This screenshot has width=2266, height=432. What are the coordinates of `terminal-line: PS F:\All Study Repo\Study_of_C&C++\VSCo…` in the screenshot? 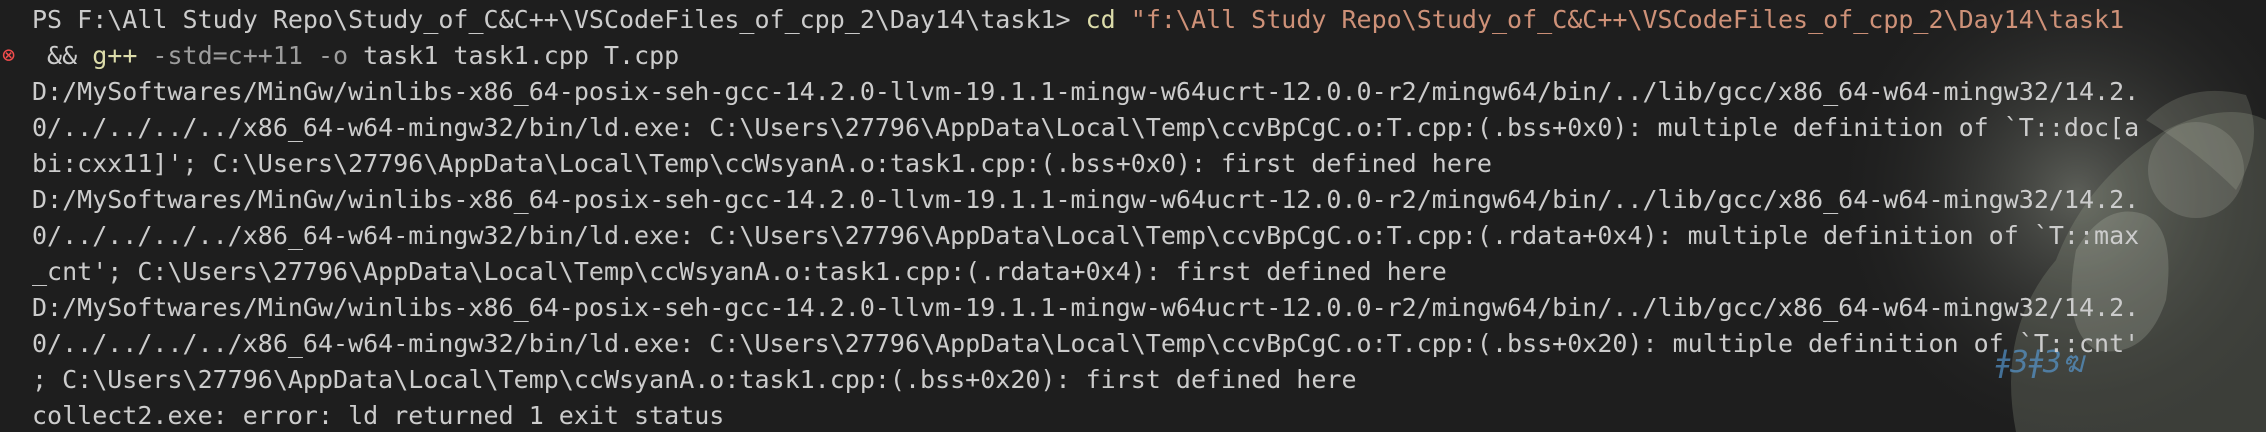 It's located at (1133, 20).